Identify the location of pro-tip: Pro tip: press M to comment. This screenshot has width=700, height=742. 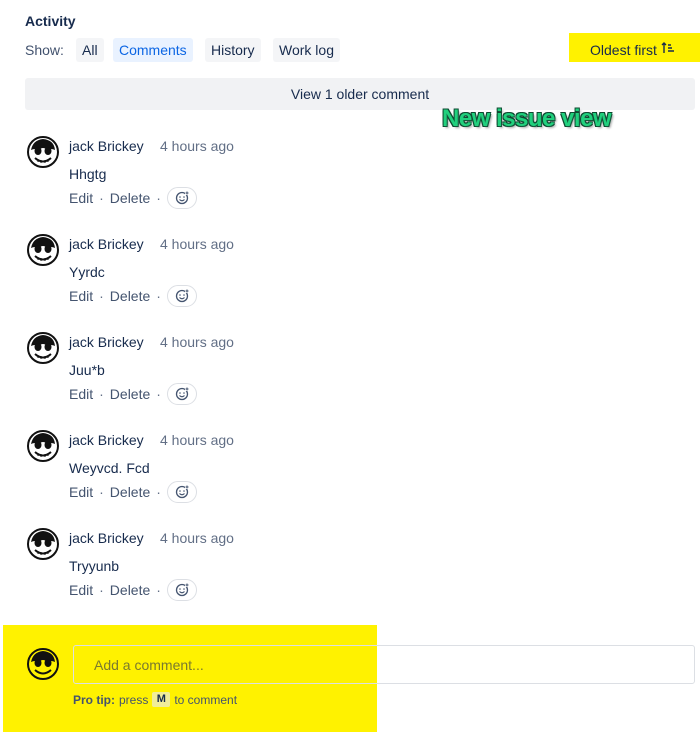
(155, 699).